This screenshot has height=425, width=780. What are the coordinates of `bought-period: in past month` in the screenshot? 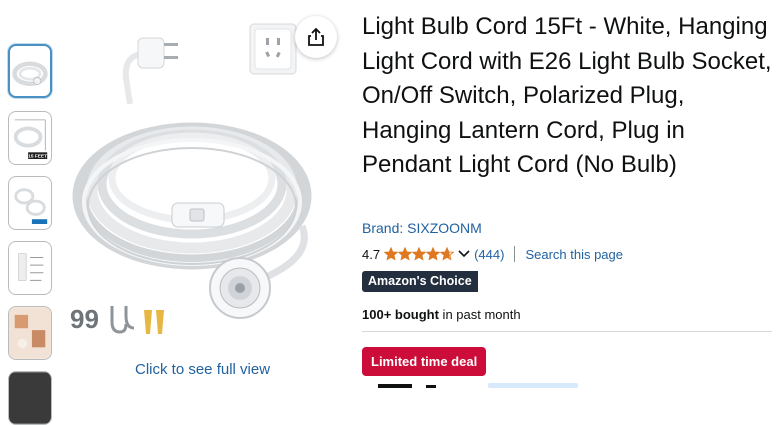 It's located at (479, 314).